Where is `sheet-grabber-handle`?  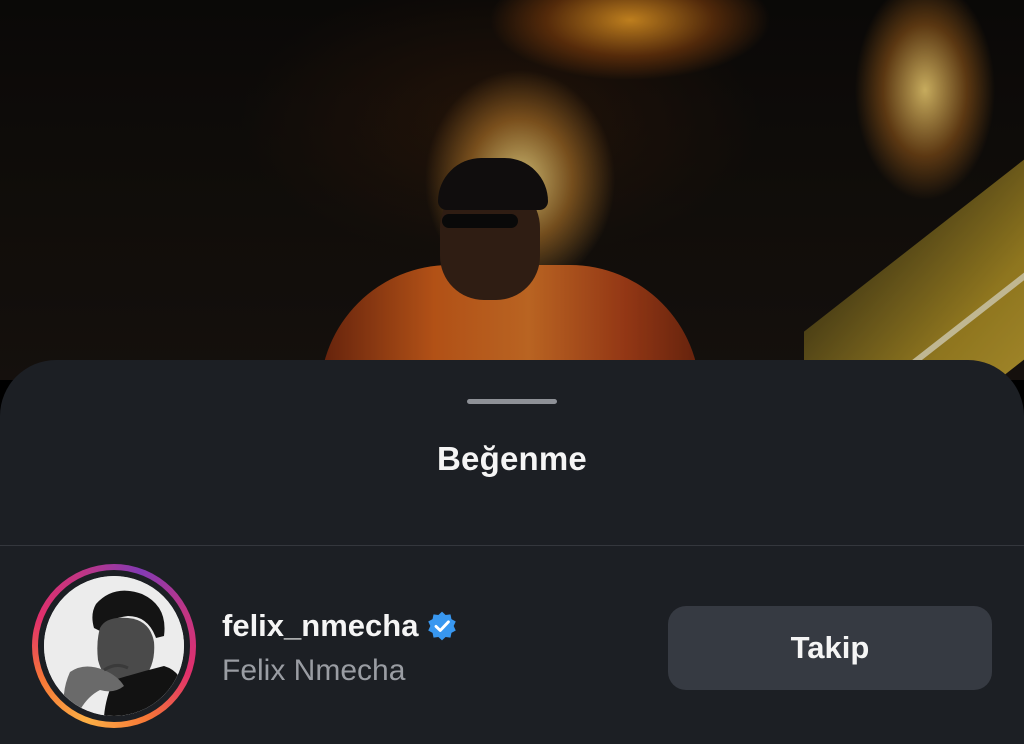
sheet-grabber-handle is located at coordinates (512, 401).